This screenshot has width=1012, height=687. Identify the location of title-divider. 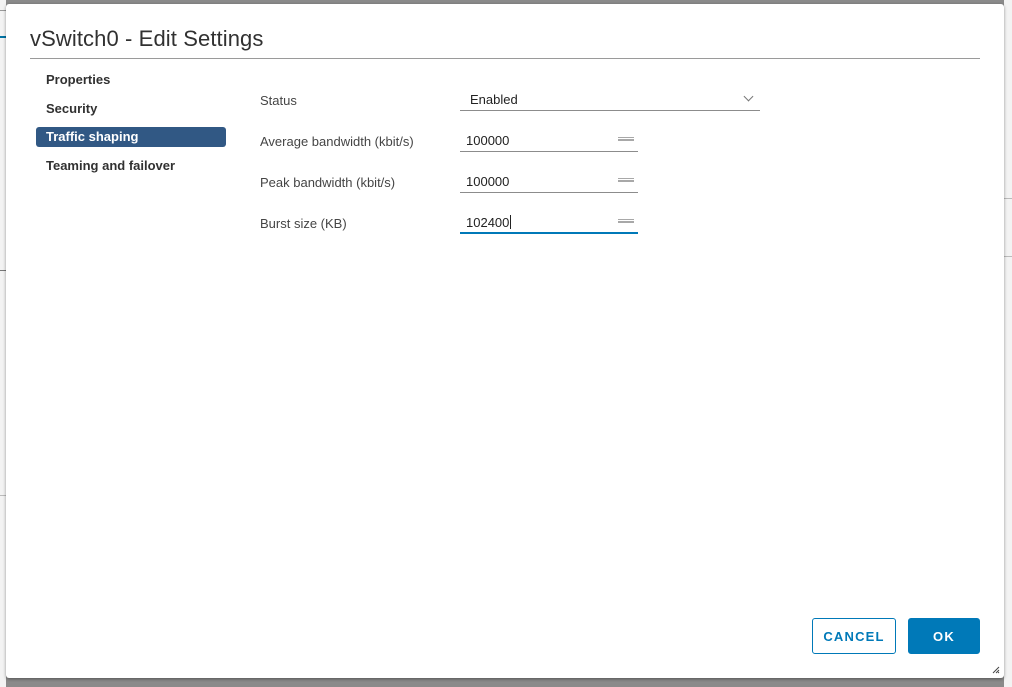
(505, 58).